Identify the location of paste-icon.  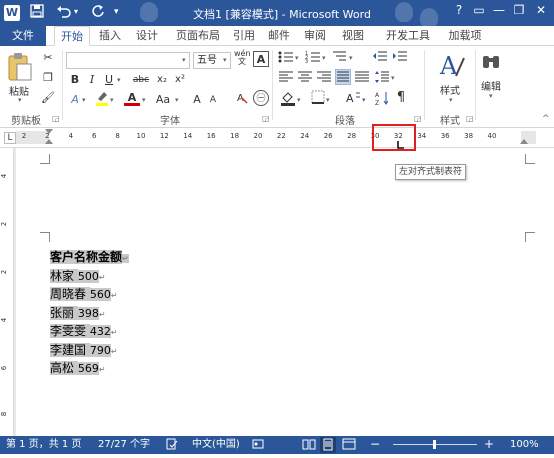
(20, 67).